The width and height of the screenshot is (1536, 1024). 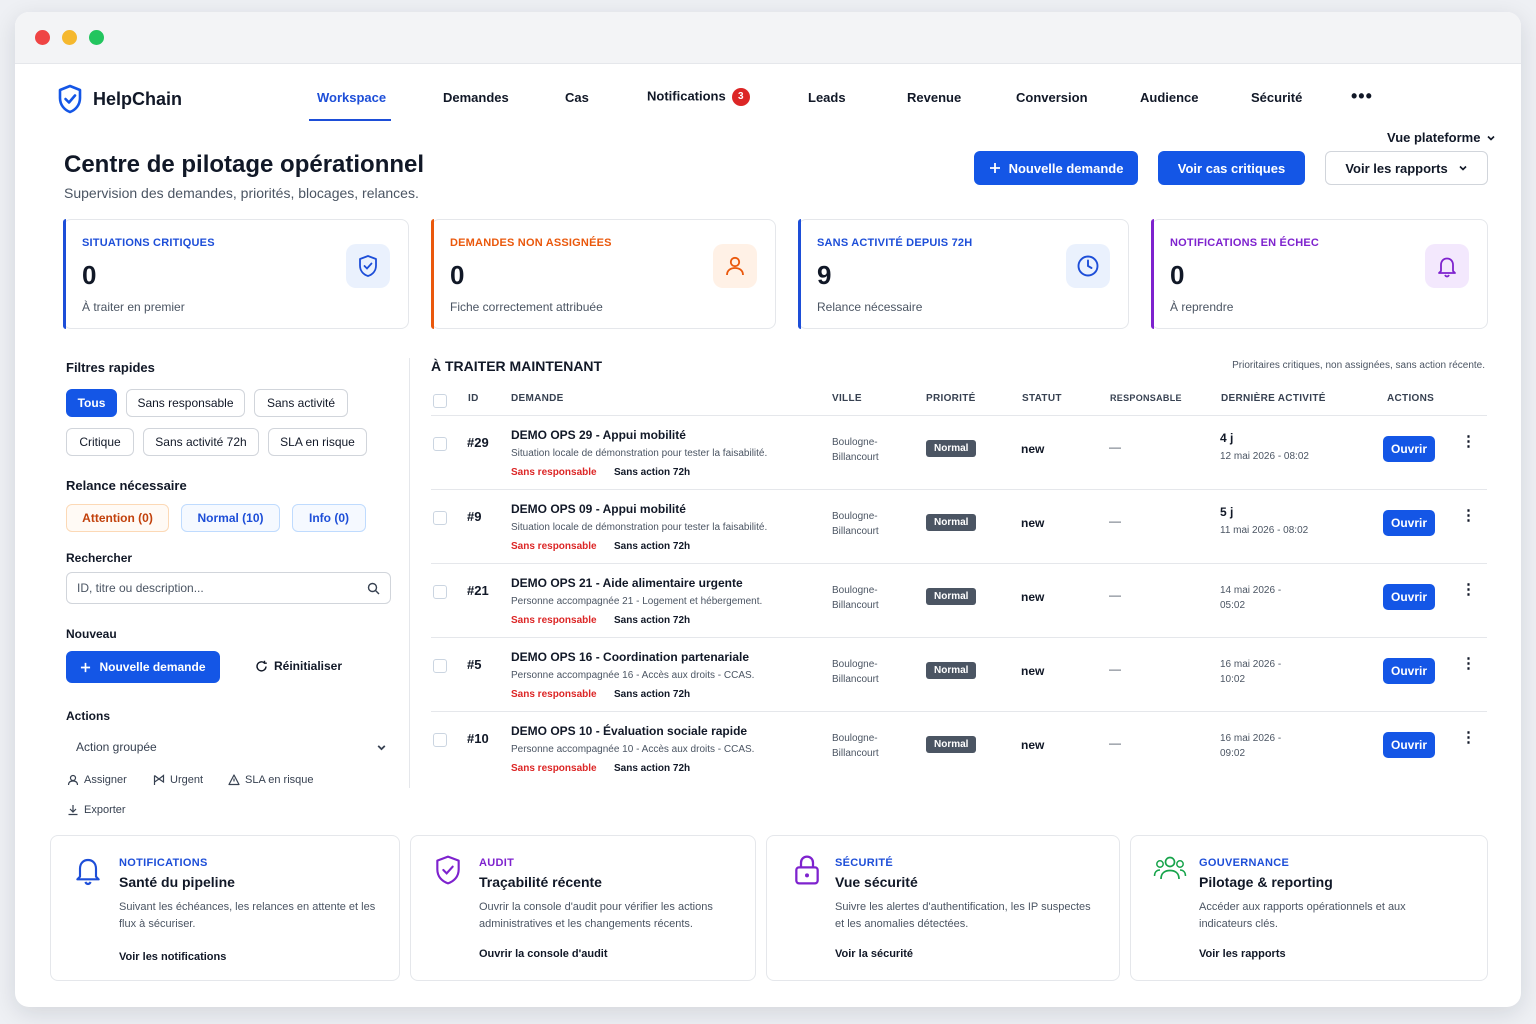 What do you see at coordinates (1052, 97) in the screenshot?
I see `nav-conversion: Conversion` at bounding box center [1052, 97].